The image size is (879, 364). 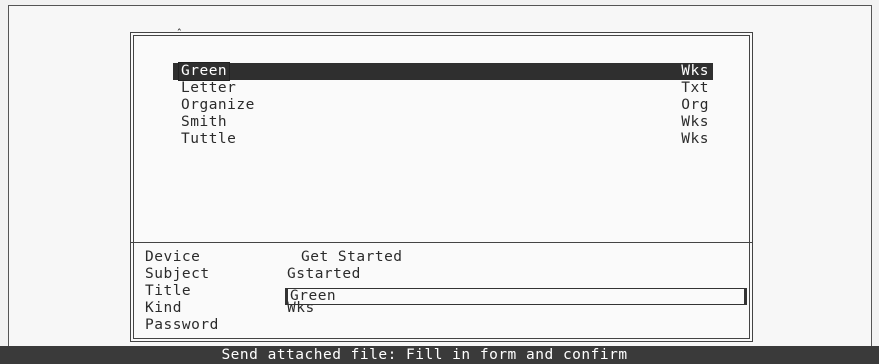 What do you see at coordinates (182, 325) in the screenshot?
I see `password-label: Password` at bounding box center [182, 325].